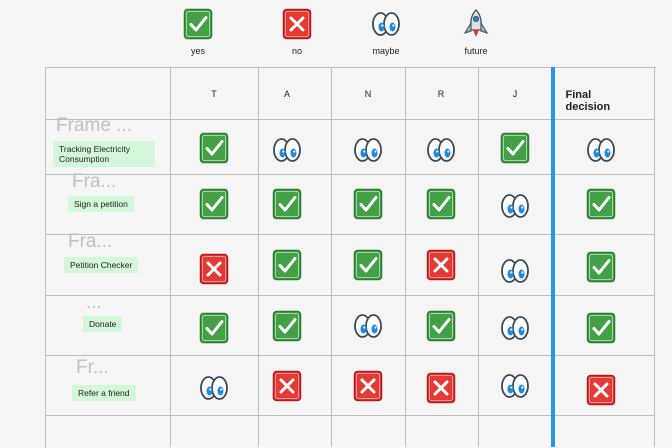 Image resolution: width=672 pixels, height=448 pixels. I want to click on column-header-final-decision: Final decision, so click(588, 101).